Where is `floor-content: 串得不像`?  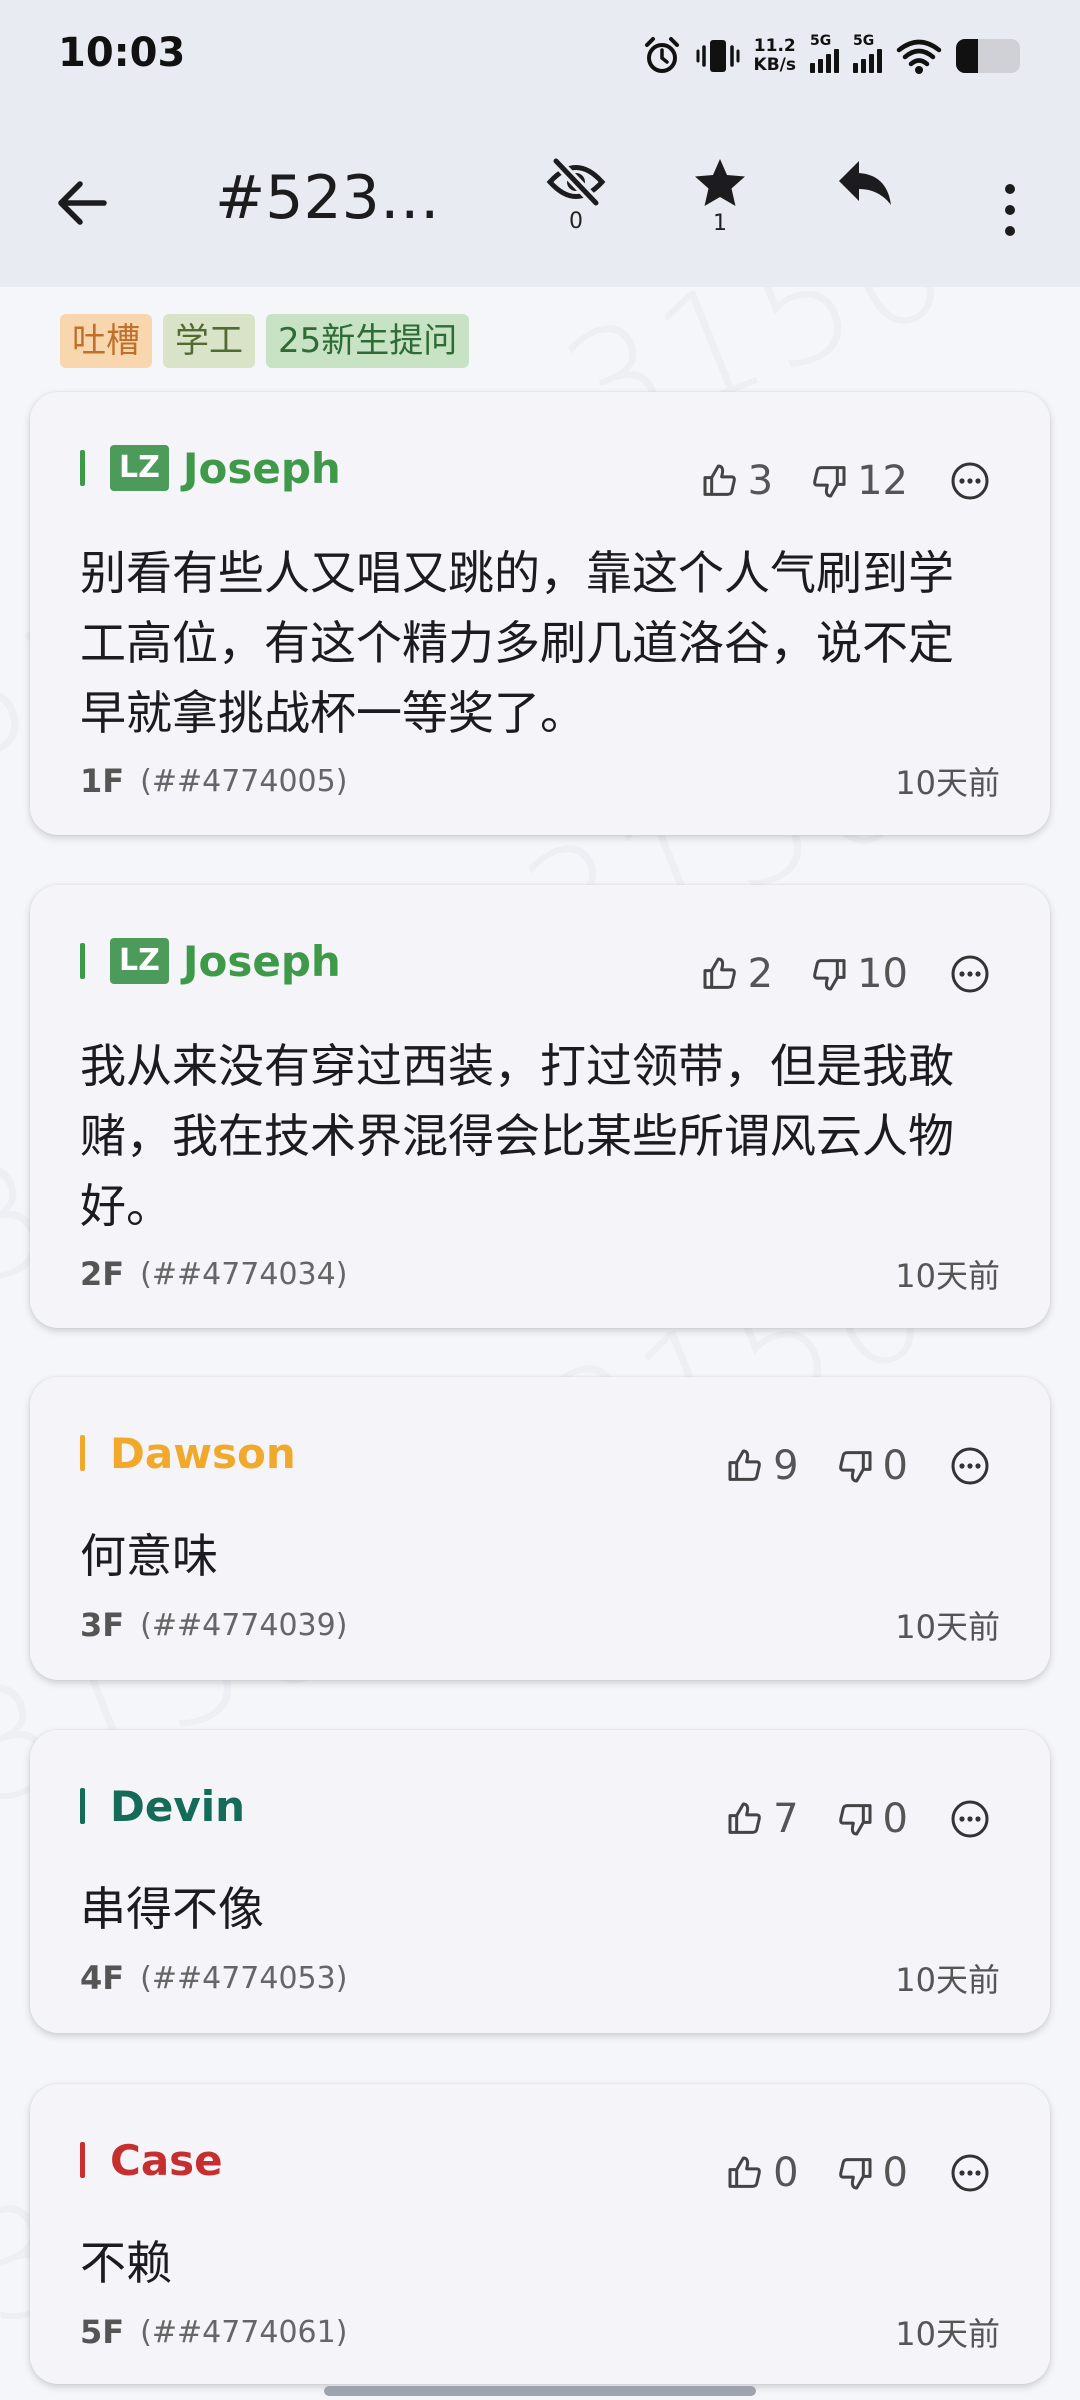 floor-content: 串得不像 is located at coordinates (172, 1909).